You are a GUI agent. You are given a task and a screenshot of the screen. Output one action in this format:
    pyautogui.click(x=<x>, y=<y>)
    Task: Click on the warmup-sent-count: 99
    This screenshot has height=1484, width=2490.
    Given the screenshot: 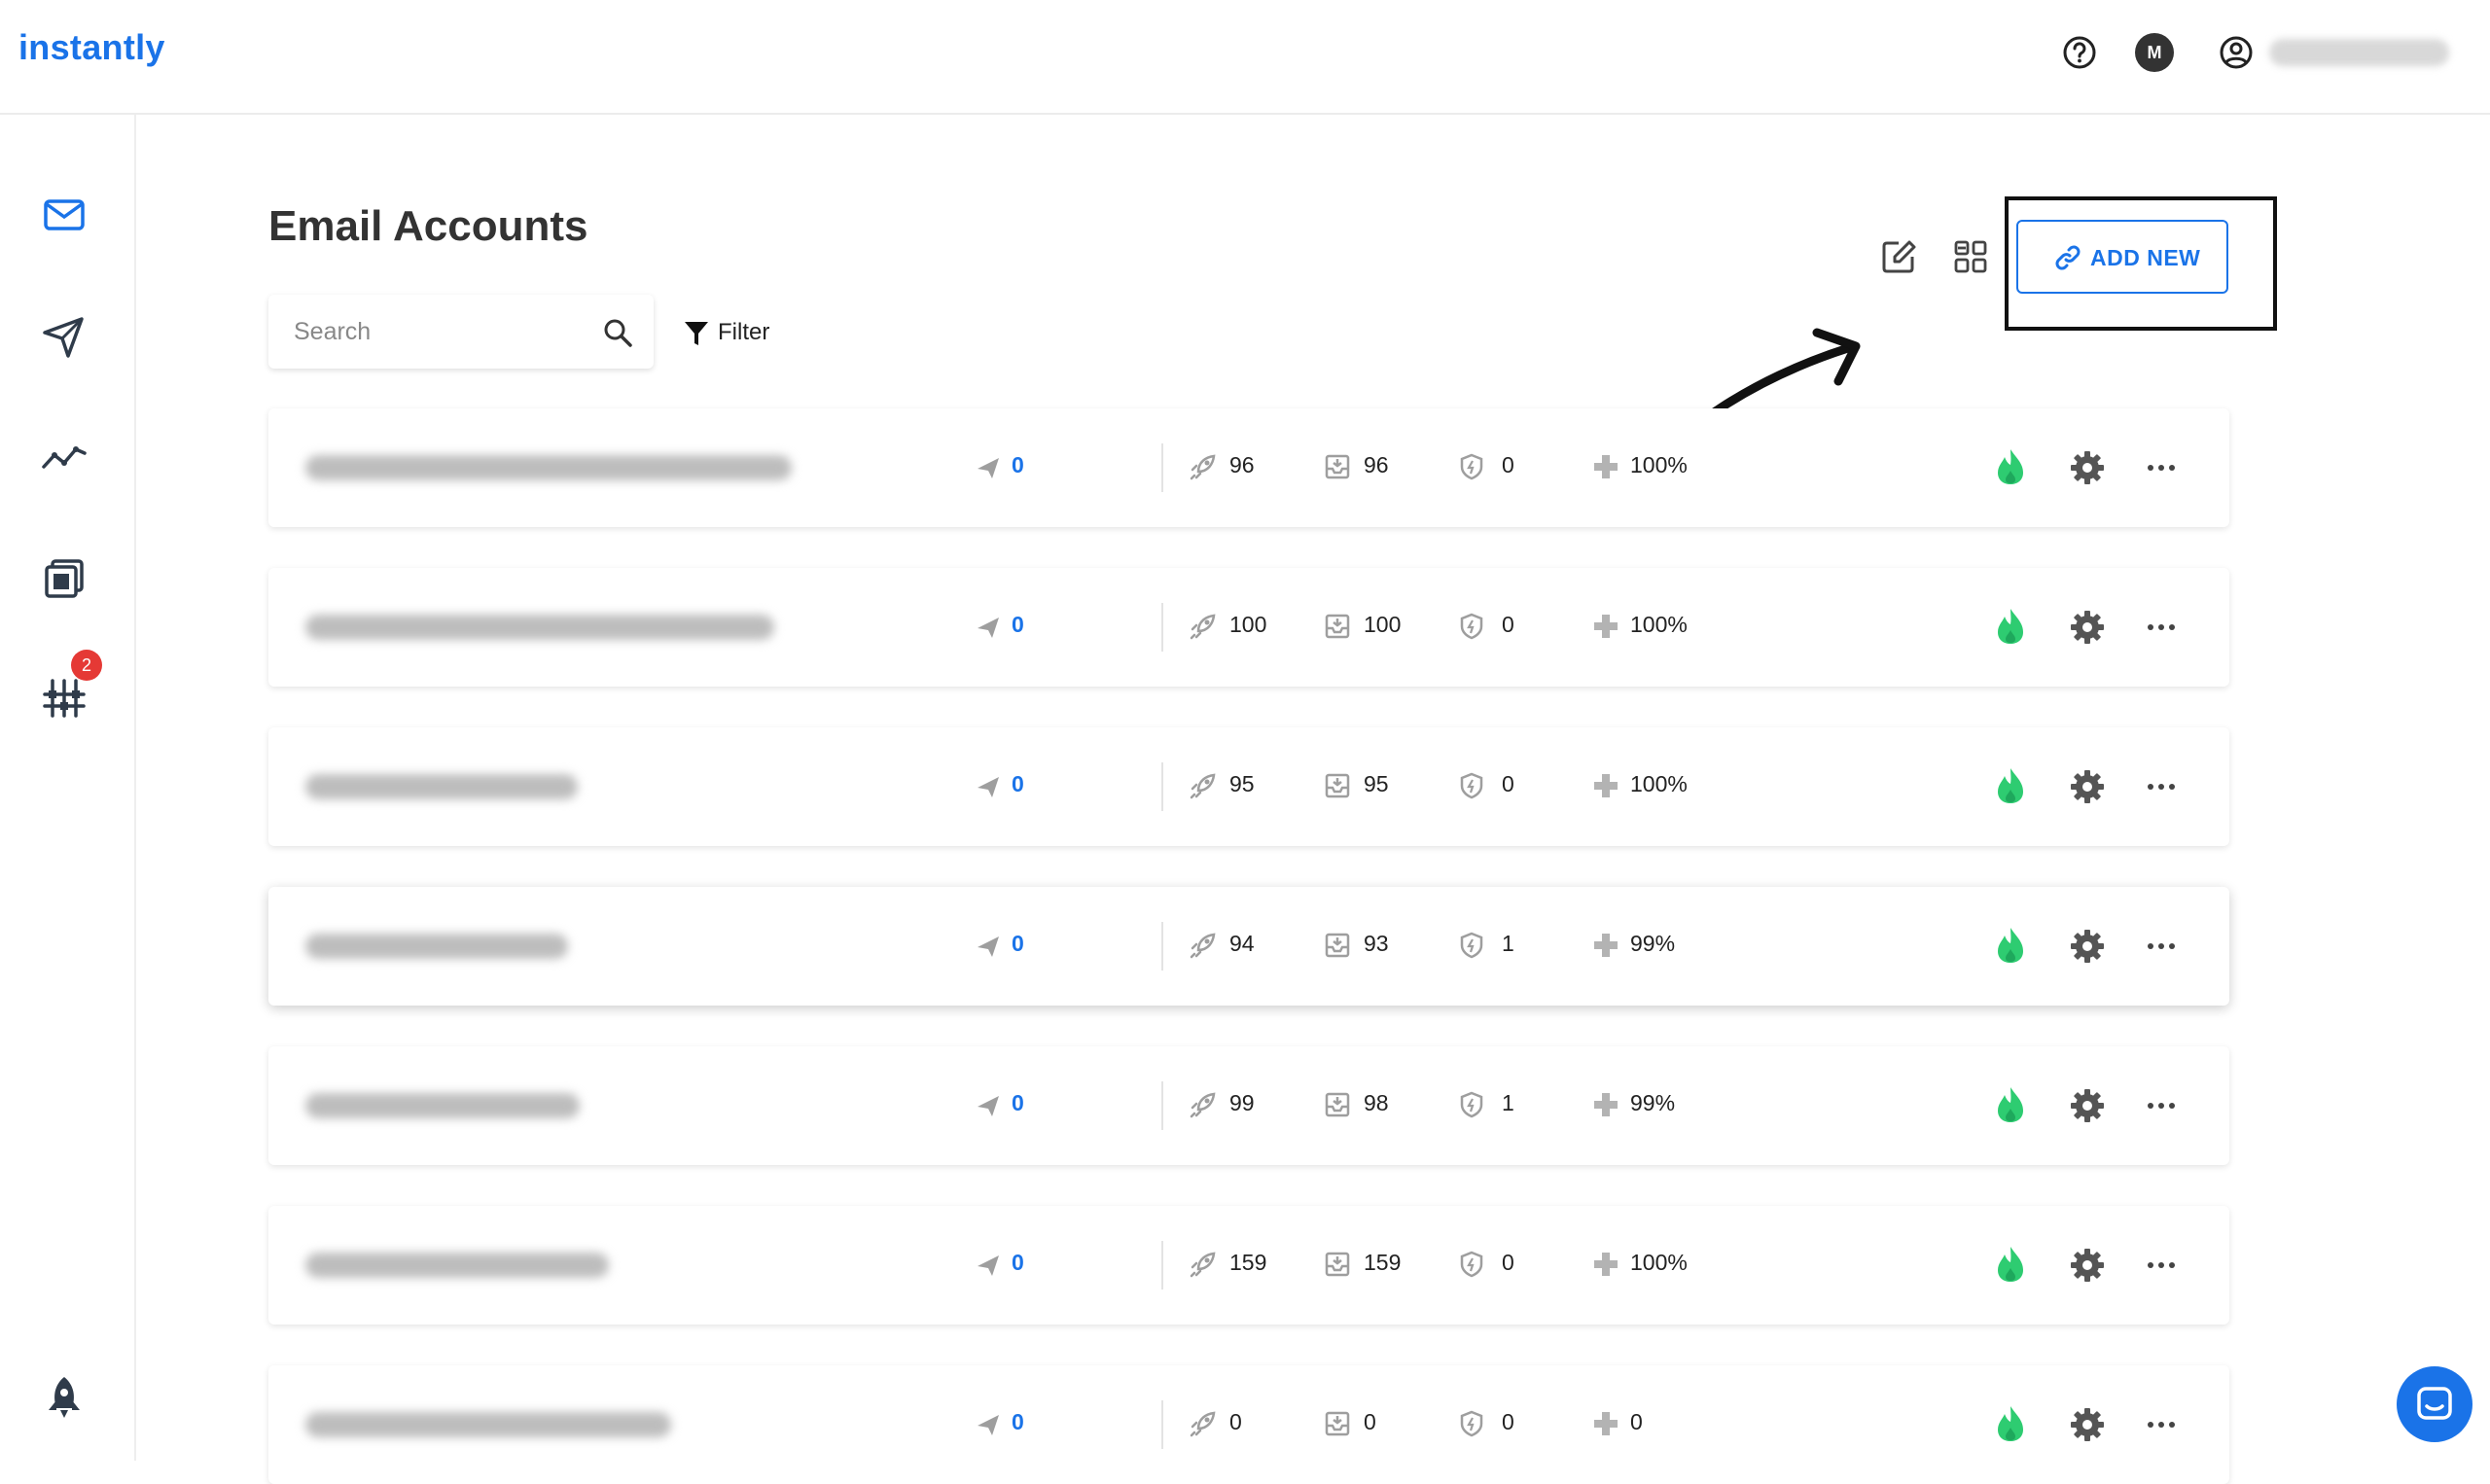 What is the action you would take?
    pyautogui.click(x=1242, y=1103)
    